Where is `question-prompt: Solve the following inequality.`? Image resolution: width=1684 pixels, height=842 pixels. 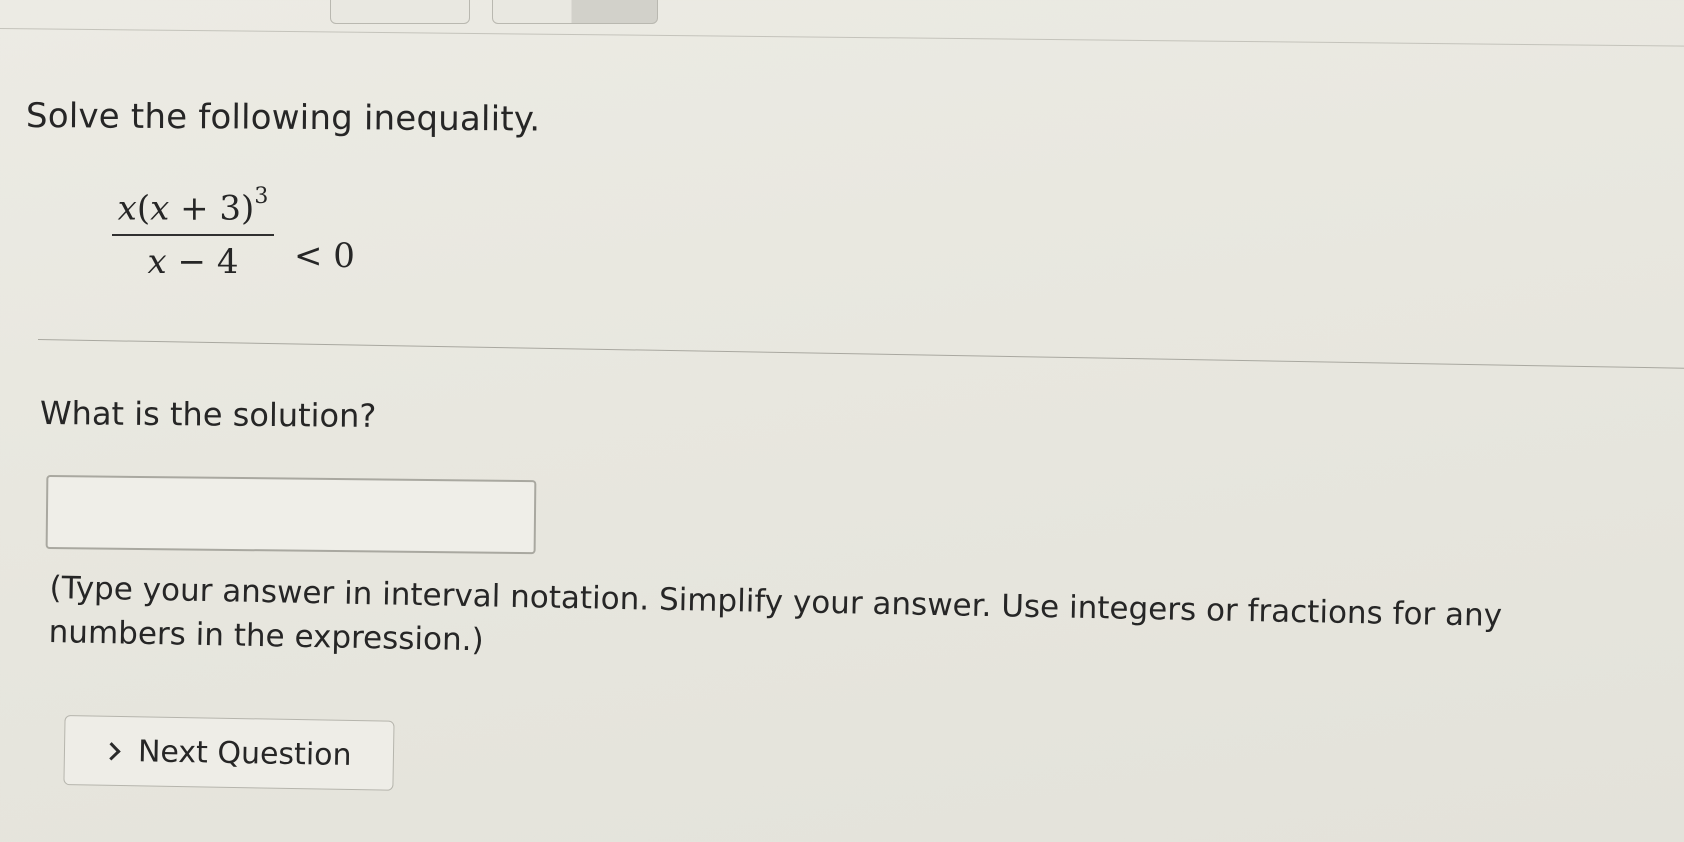
question-prompt: Solve the following inequality. is located at coordinates (283, 118).